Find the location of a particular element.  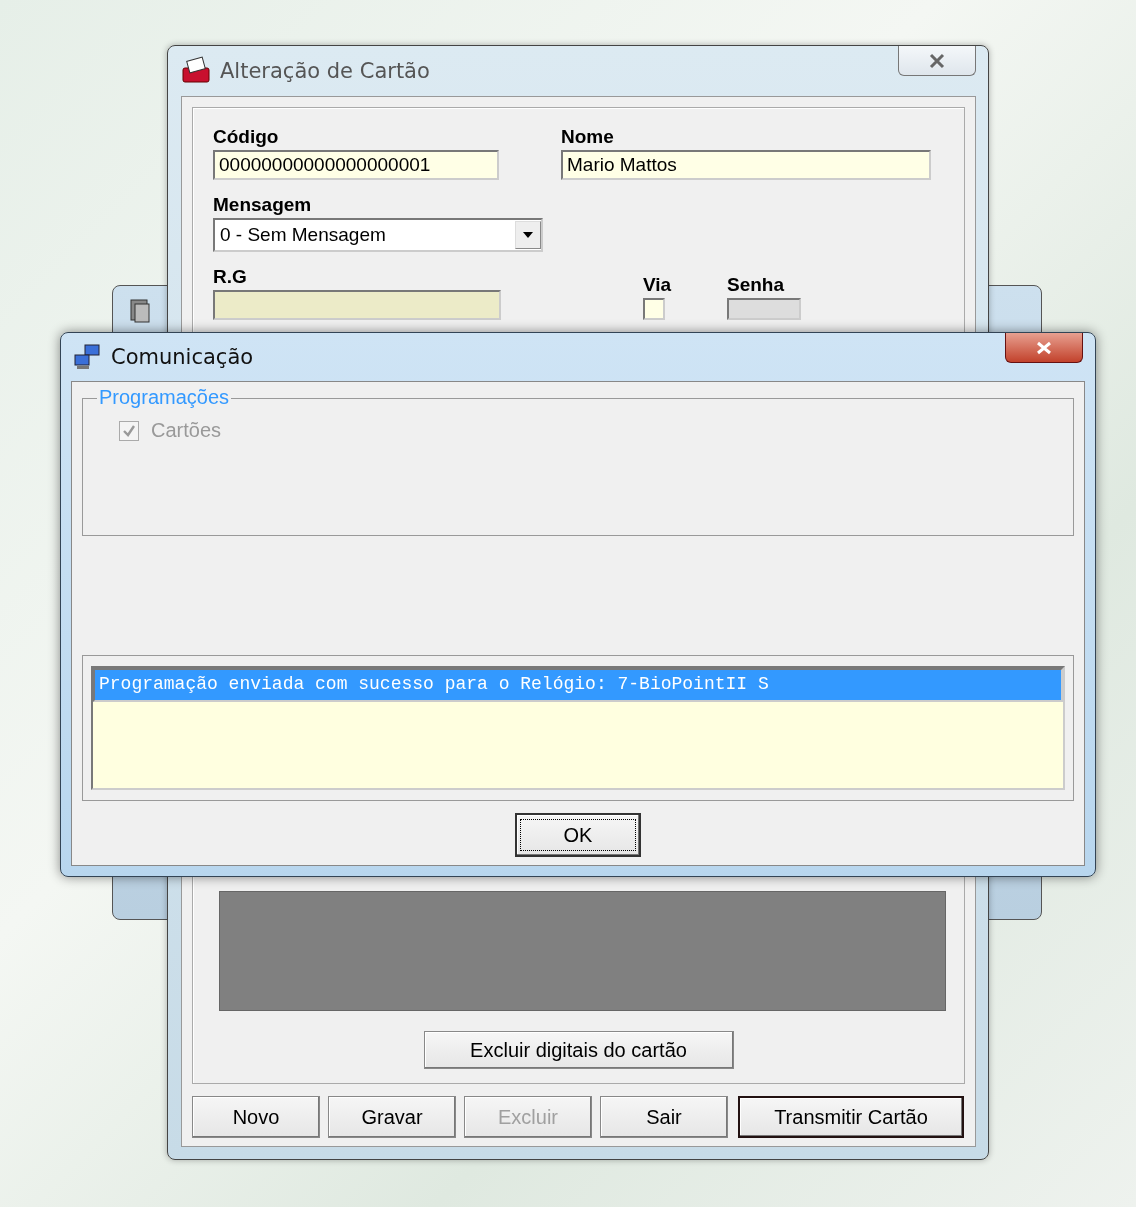

action-button: Sair is located at coordinates (664, 1117).